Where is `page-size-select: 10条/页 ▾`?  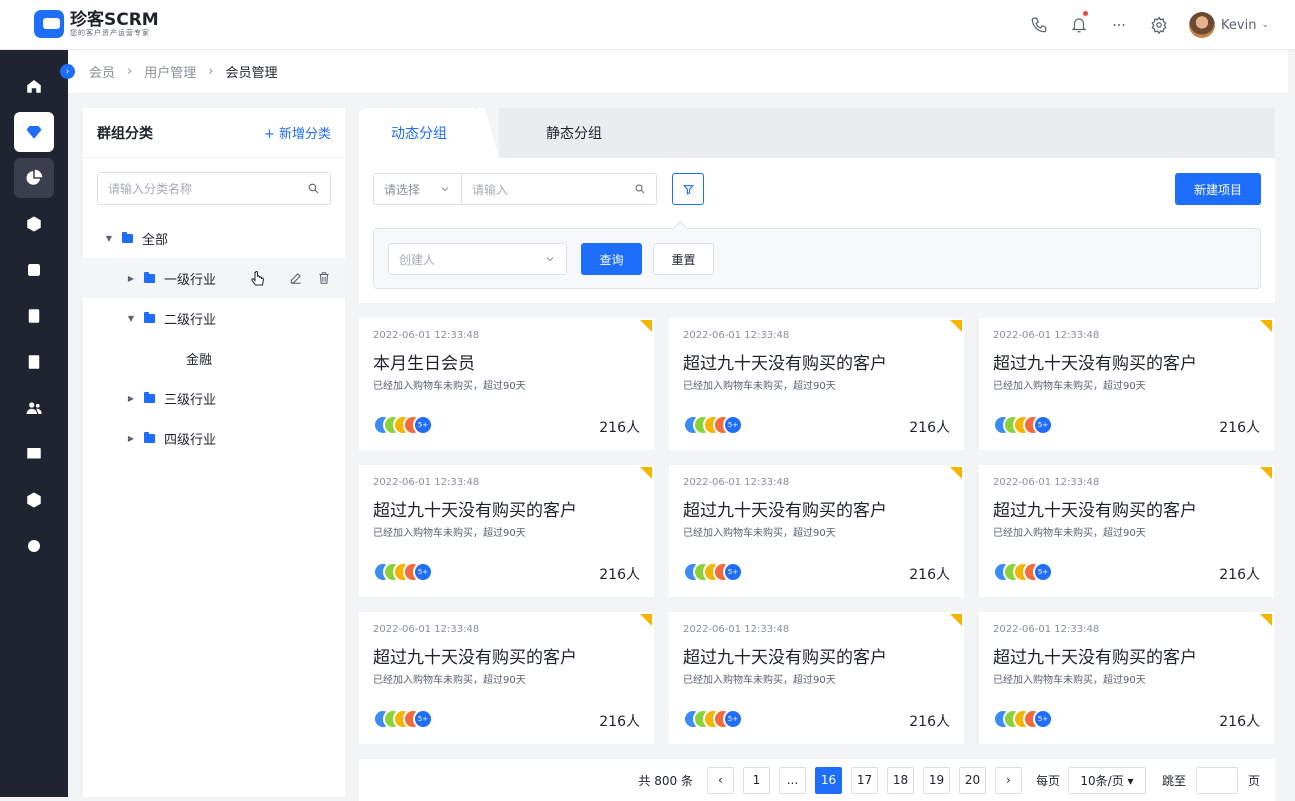 page-size-select: 10条/页 ▾ is located at coordinates (1106, 780).